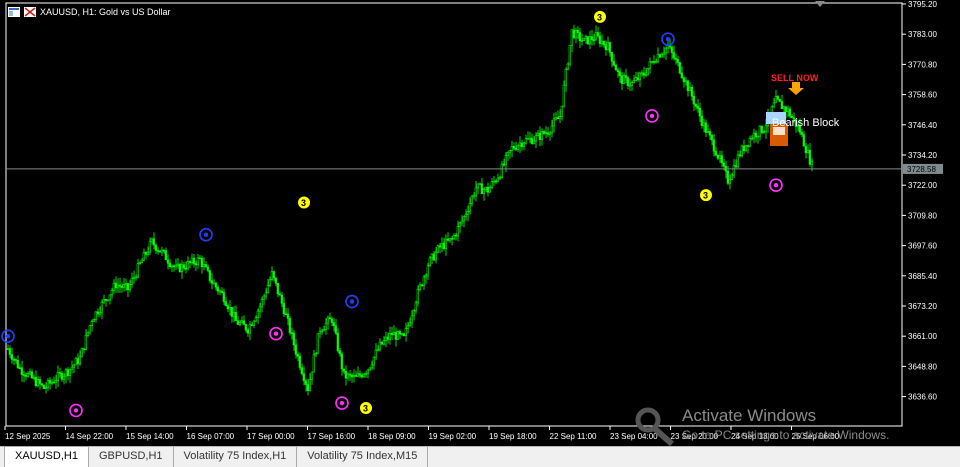 This screenshot has width=960, height=467. I want to click on tab-volatility-75-m15: Volatility 75 Index,M15, so click(363, 457).